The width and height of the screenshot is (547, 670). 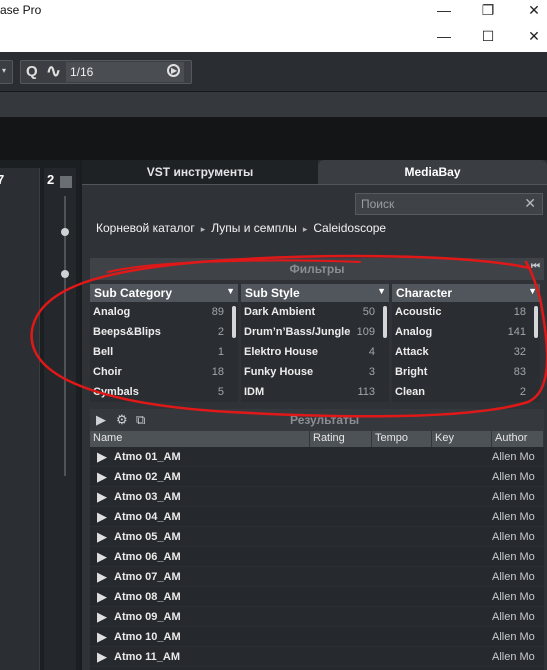 What do you see at coordinates (317, 537) in the screenshot?
I see `table-row: ▶ Atmo 05_AM Allen Mo` at bounding box center [317, 537].